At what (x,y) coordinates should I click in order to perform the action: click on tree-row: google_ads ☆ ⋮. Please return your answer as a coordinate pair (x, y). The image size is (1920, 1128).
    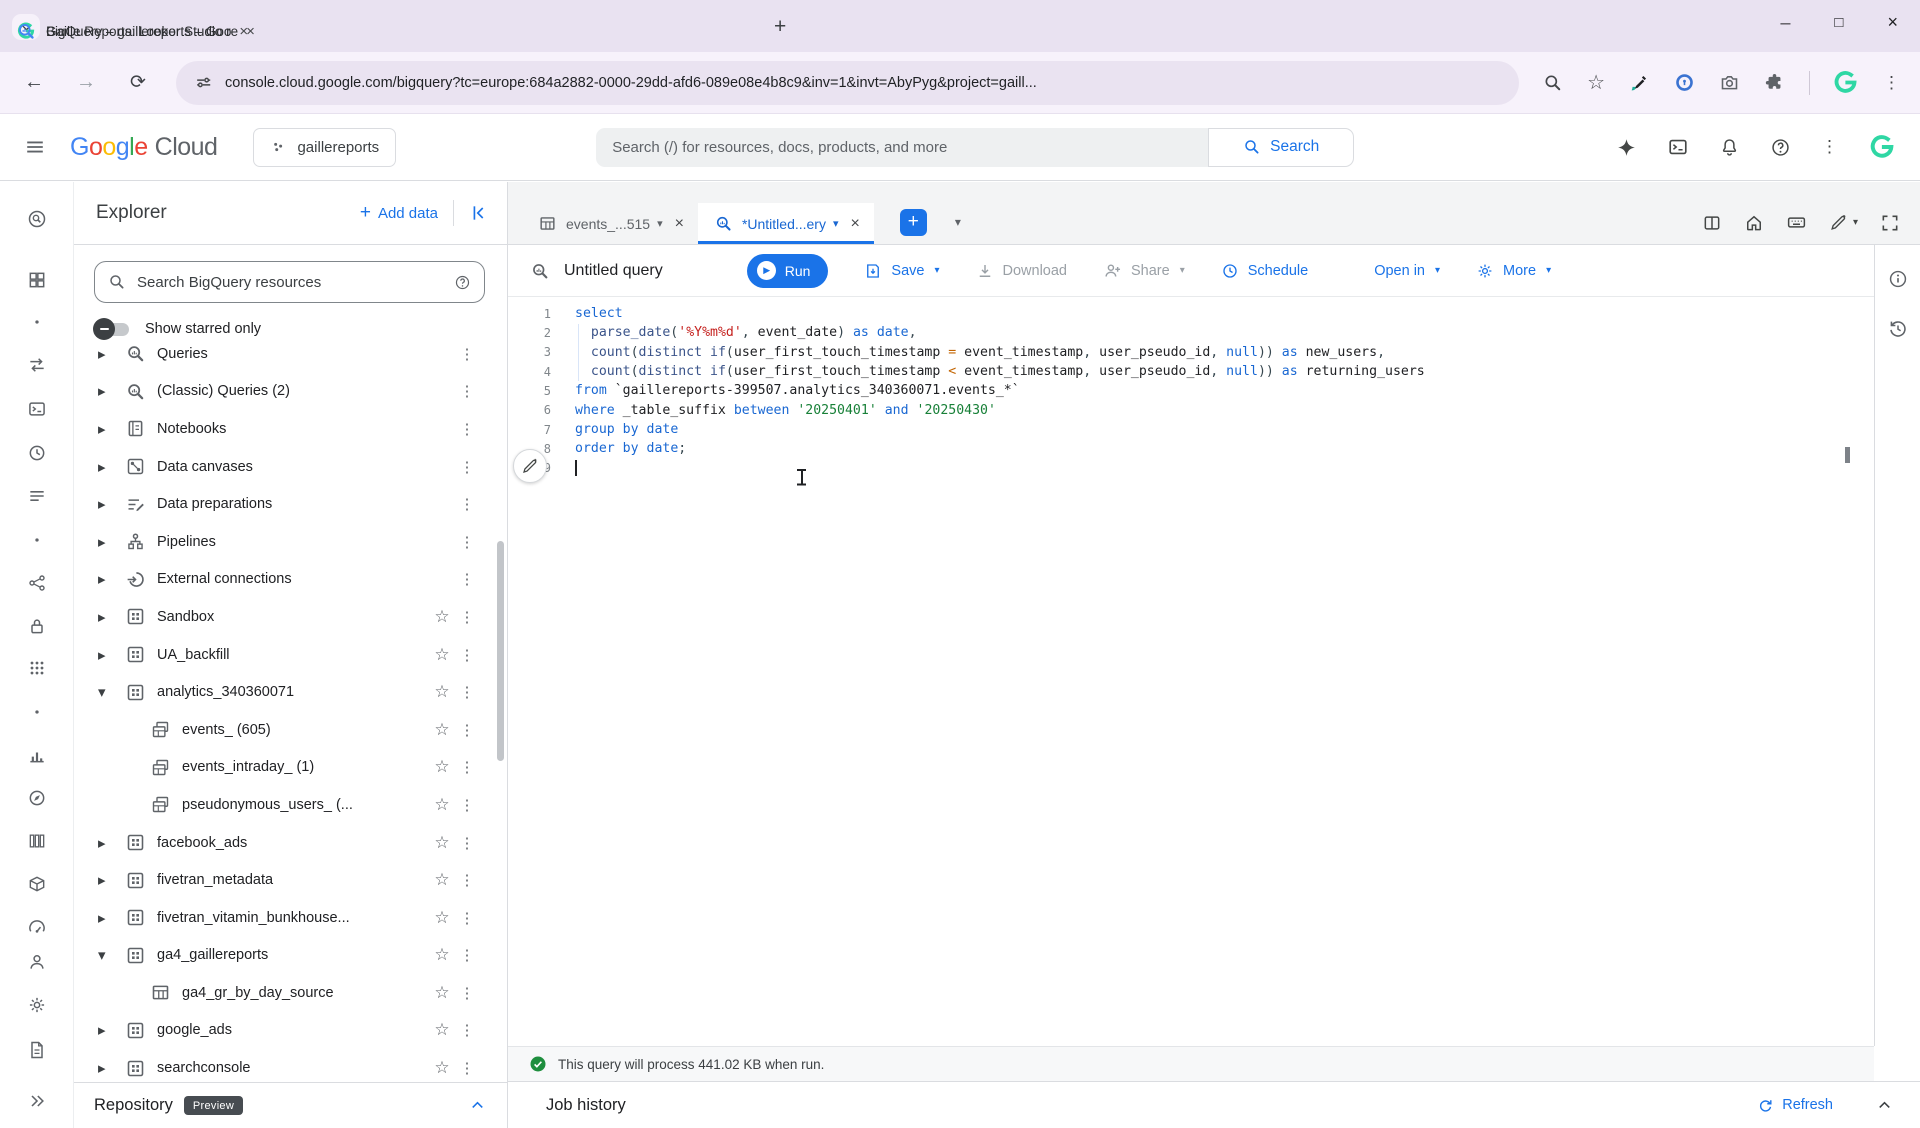
    Looking at the image, I should click on (283, 1031).